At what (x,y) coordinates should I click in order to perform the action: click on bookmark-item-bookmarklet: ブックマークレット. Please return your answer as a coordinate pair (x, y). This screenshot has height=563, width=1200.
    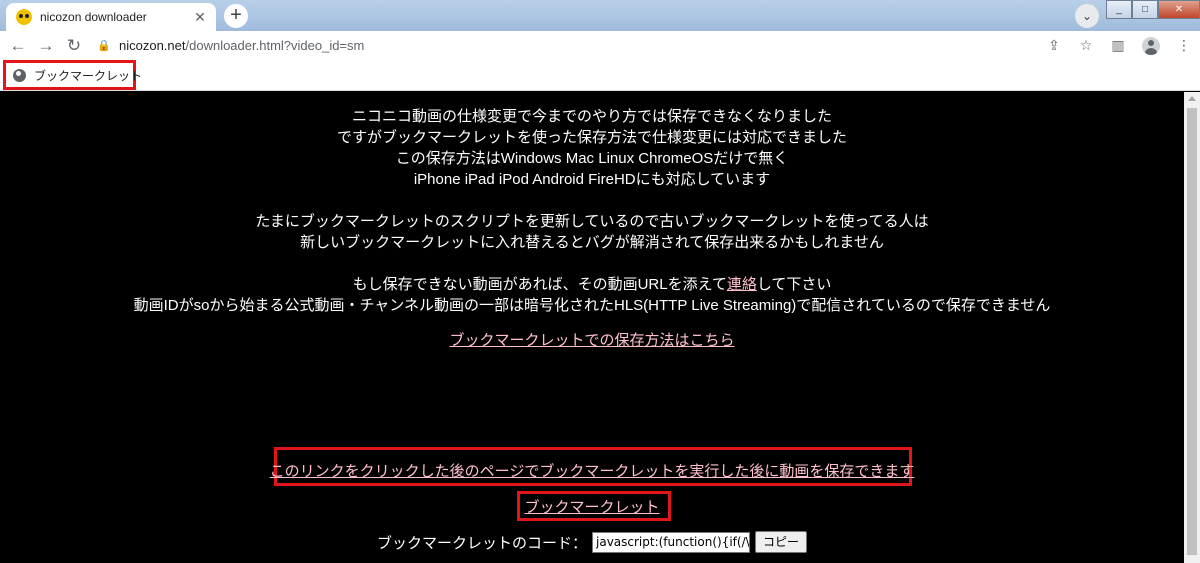
    Looking at the image, I should click on (72, 75).